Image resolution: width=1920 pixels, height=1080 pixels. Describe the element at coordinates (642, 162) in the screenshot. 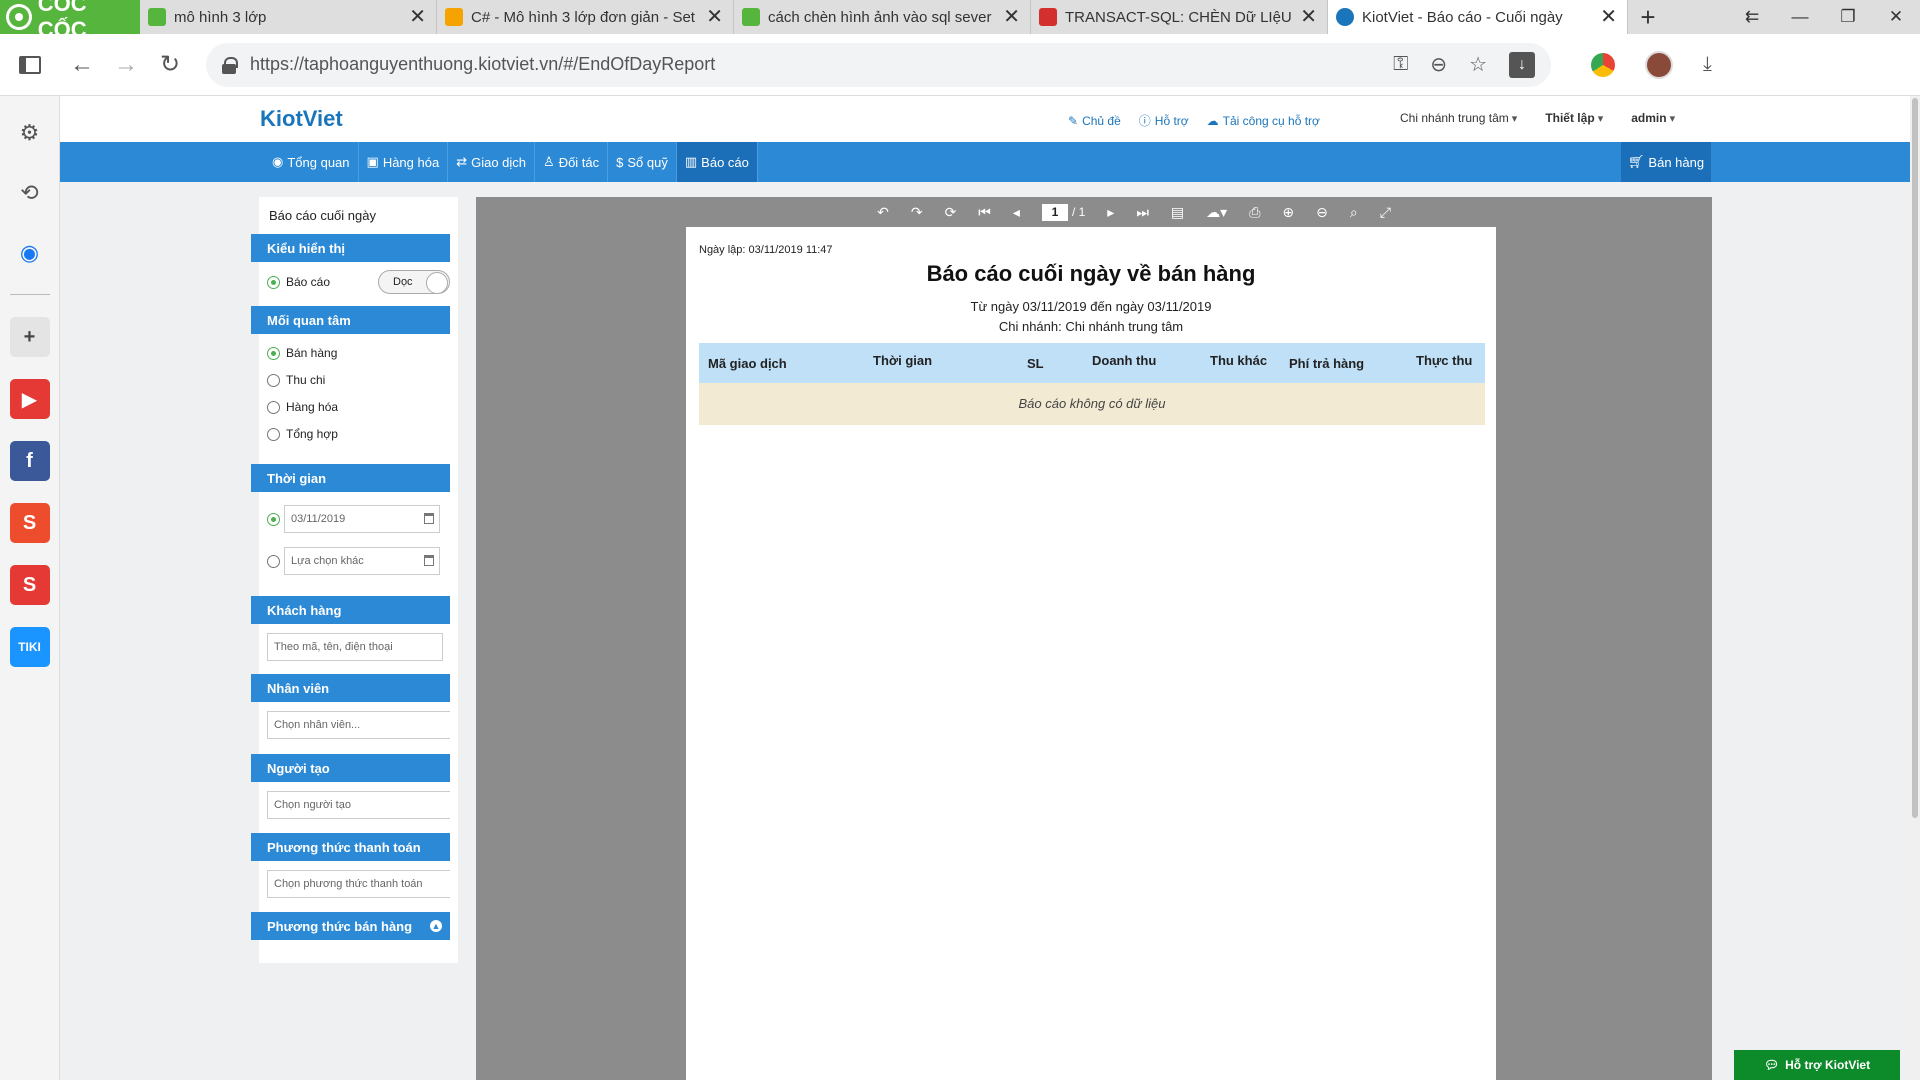

I see `nav-cashbook: $ Sổ quỹ` at that location.